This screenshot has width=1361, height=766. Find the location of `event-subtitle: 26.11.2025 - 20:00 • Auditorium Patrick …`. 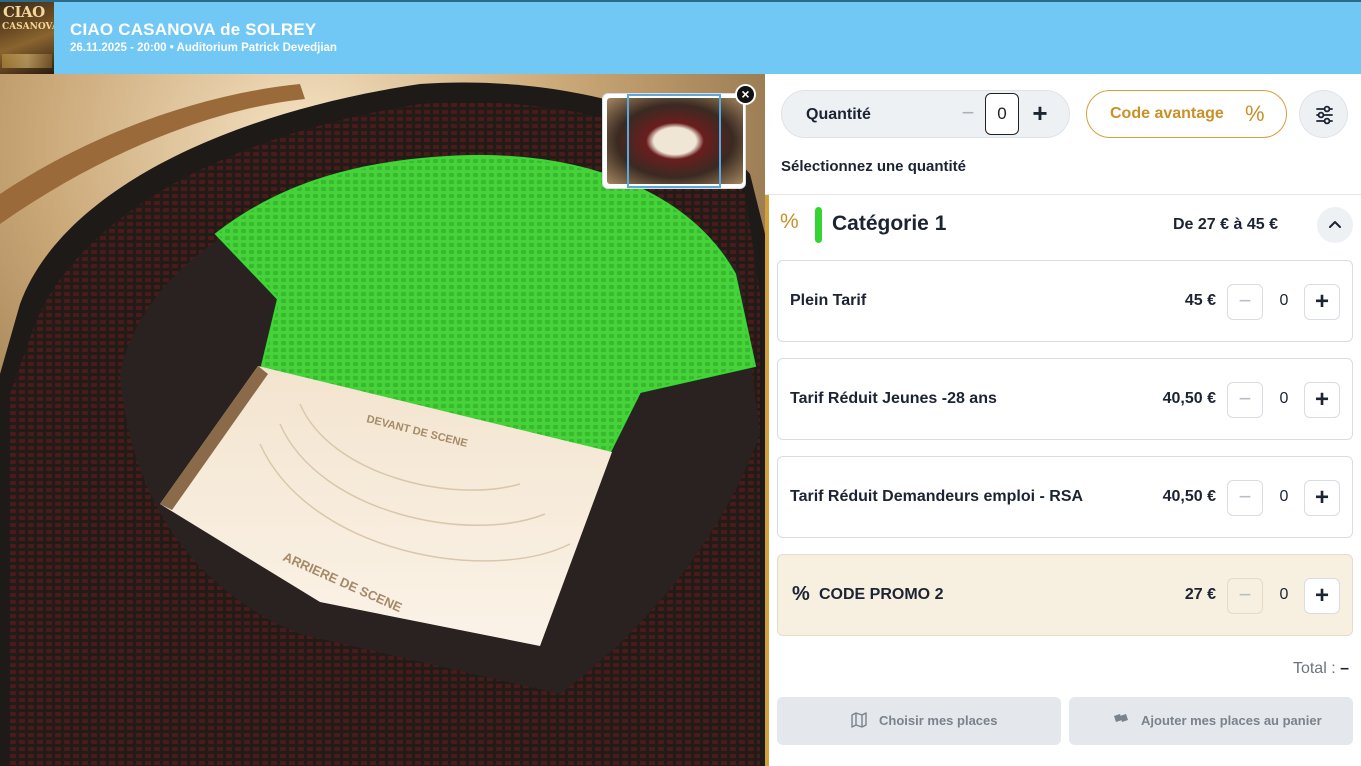

event-subtitle: 26.11.2025 - 20:00 • Auditorium Patrick … is located at coordinates (203, 48).